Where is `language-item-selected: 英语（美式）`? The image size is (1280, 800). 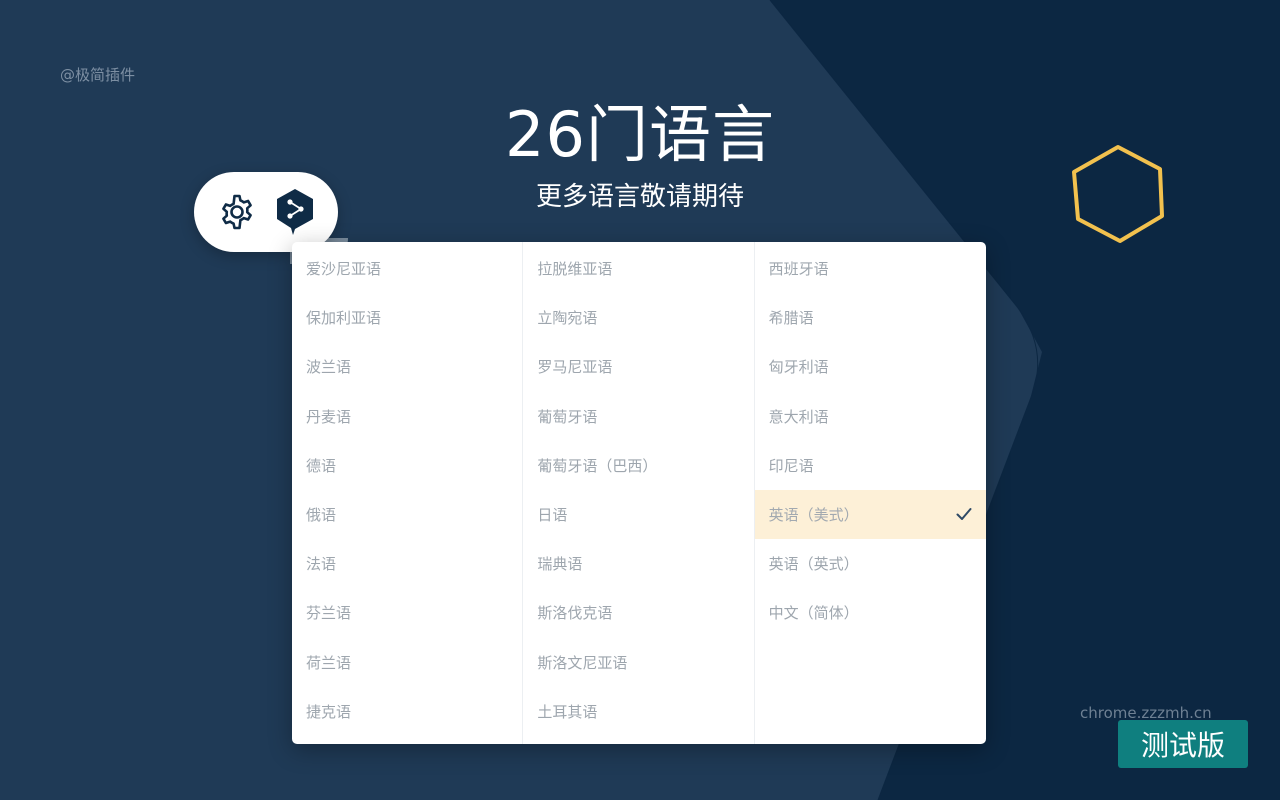 language-item-selected: 英语（美式） is located at coordinates (870, 514).